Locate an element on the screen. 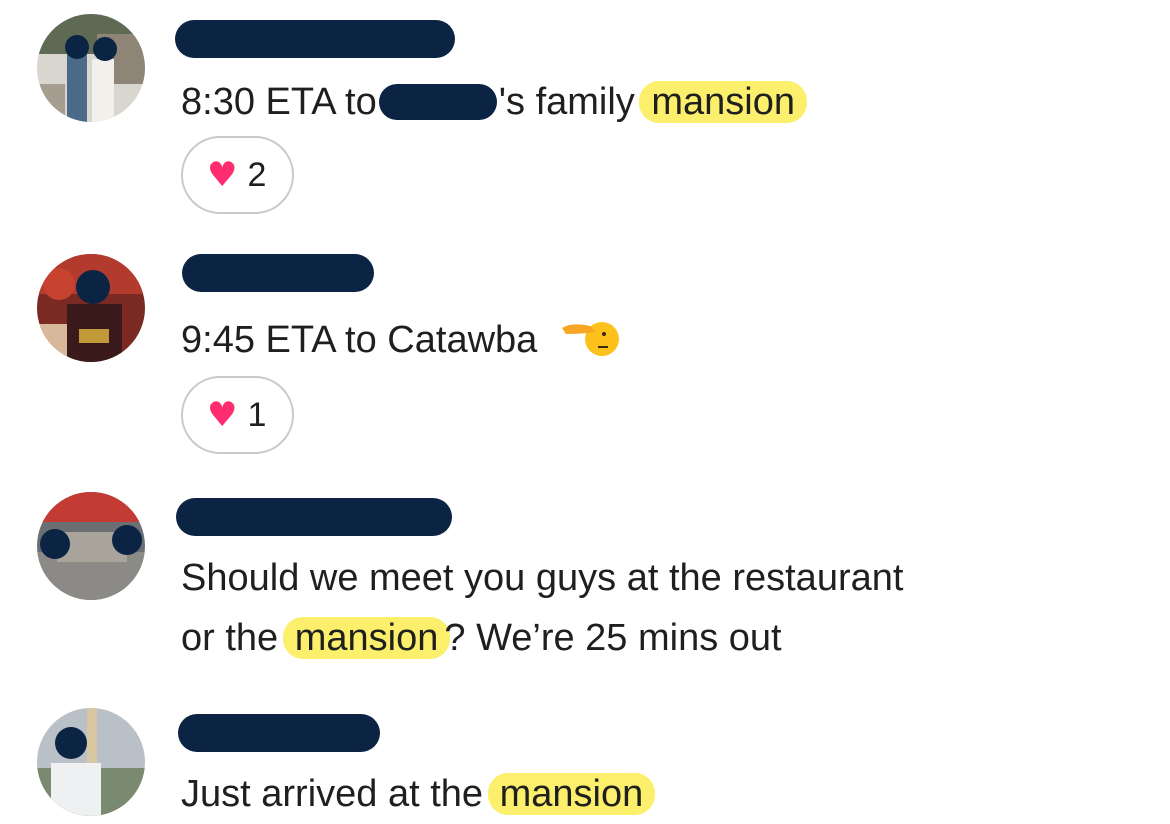  saluting-face-emoji is located at coordinates (590, 339).